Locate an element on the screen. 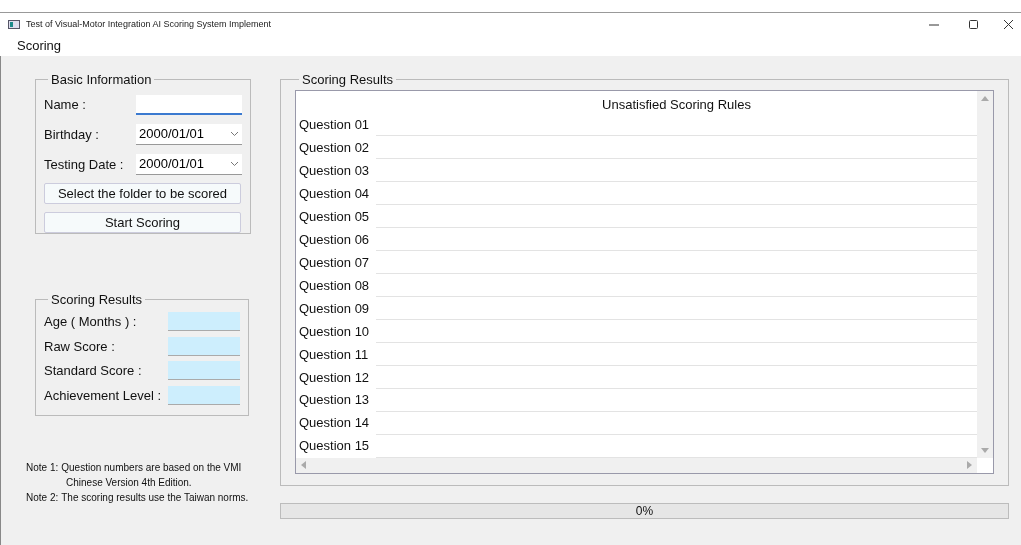  row-header: Question 04 is located at coordinates (334, 194).